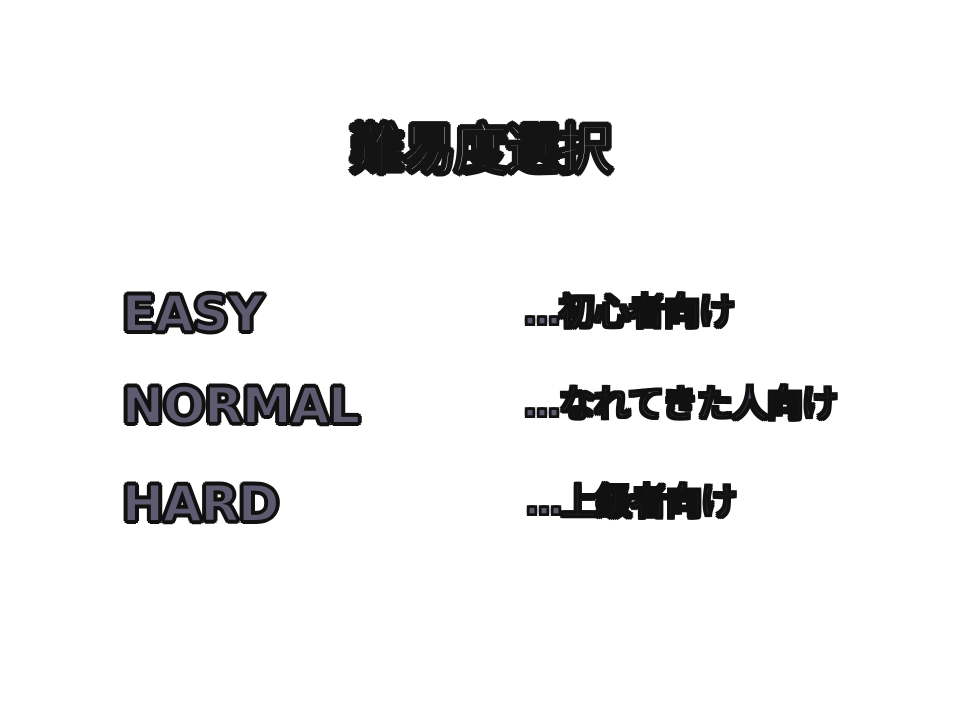 The image size is (960, 720). Describe the element at coordinates (629, 312) in the screenshot. I see `difficulty-description-easy: …初心者向け` at that location.